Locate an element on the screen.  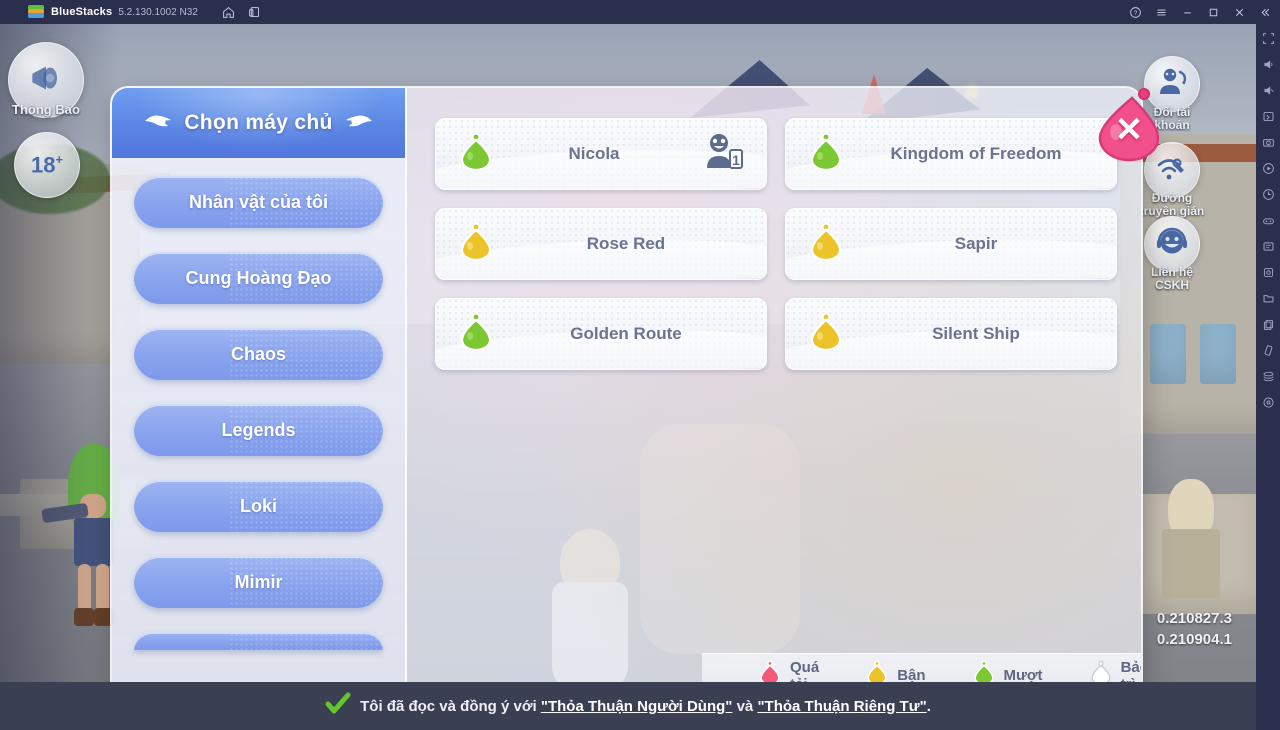
sidebar-item-label: Cung Hoàng Đạo is located at coordinates (258, 277).